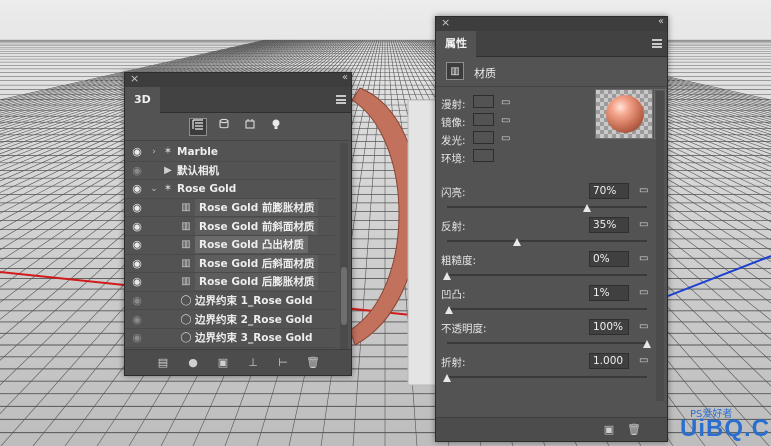  Describe the element at coordinates (154, 152) in the screenshot. I see `expand-caret-icon: ›` at that location.